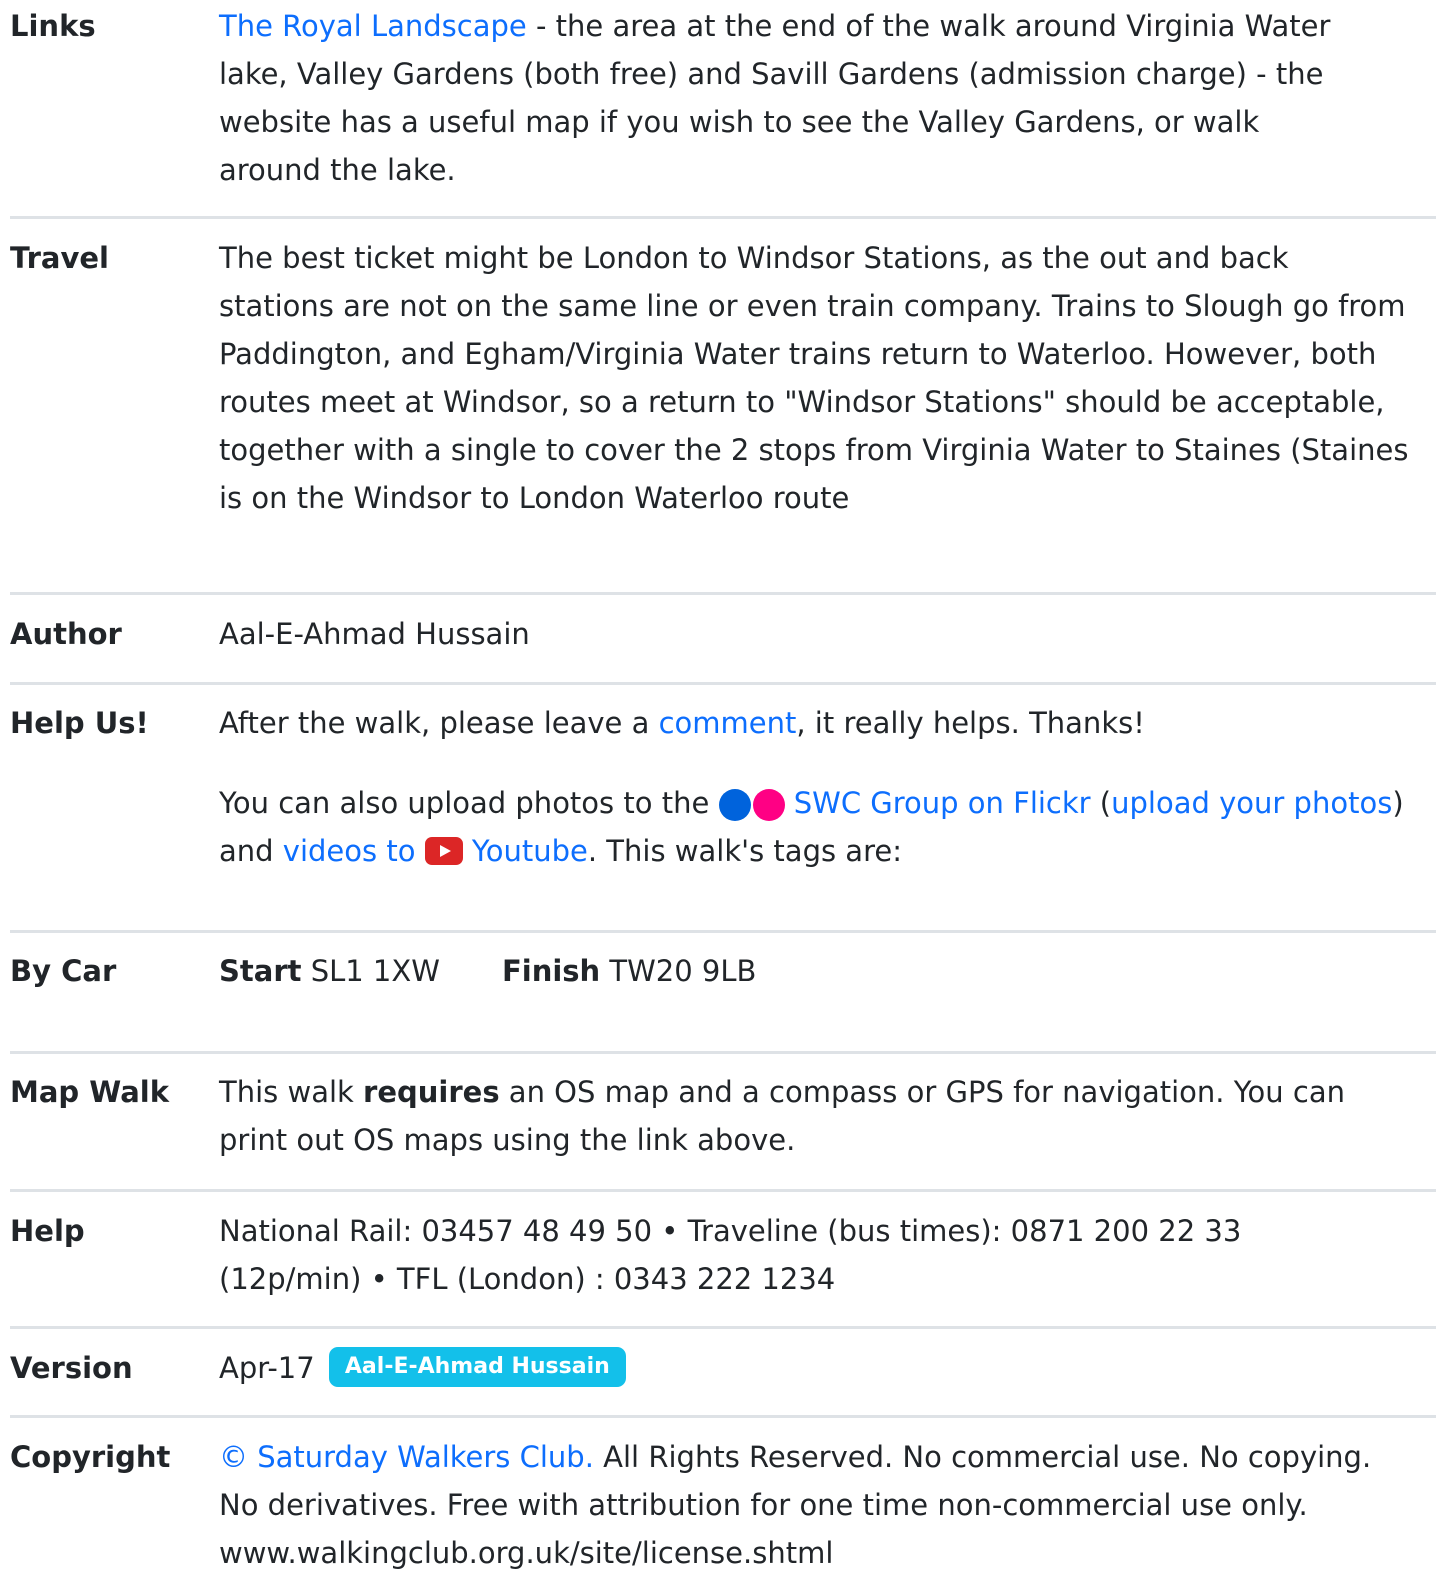 The height and width of the screenshot is (1578, 1445). I want to click on help-us-text: (, so click(1101, 803).